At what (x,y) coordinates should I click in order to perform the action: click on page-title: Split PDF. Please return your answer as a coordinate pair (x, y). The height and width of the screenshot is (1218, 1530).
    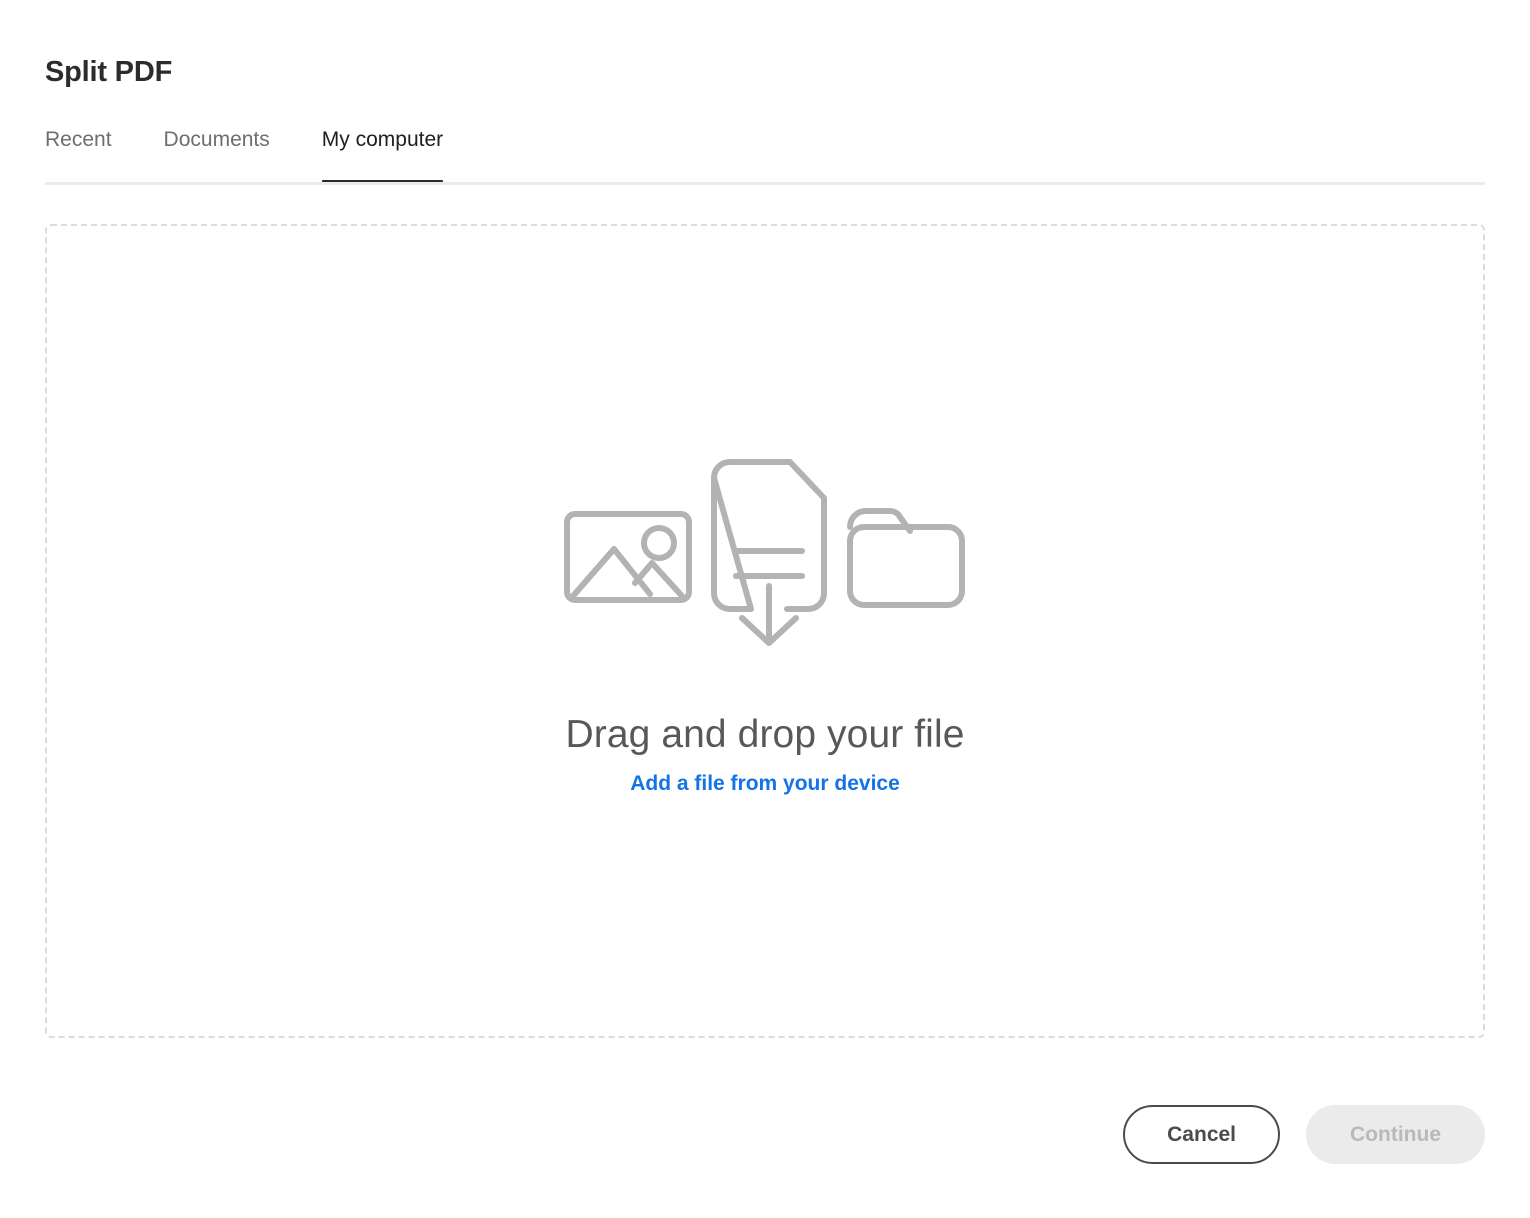
    Looking at the image, I should click on (109, 72).